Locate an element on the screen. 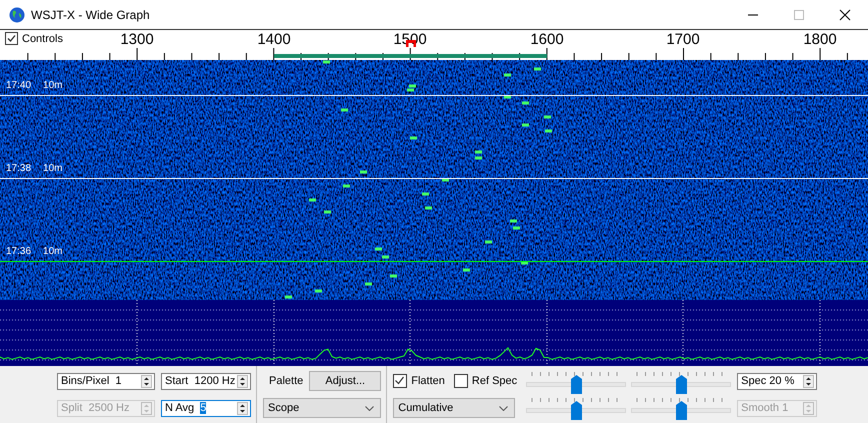  spin-box: Spec 20 % is located at coordinates (777, 381).